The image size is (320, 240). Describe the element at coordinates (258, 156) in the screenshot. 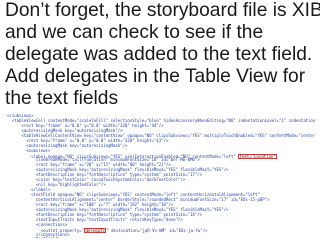

I see `highlighted-code-text: text="Location"` at that location.